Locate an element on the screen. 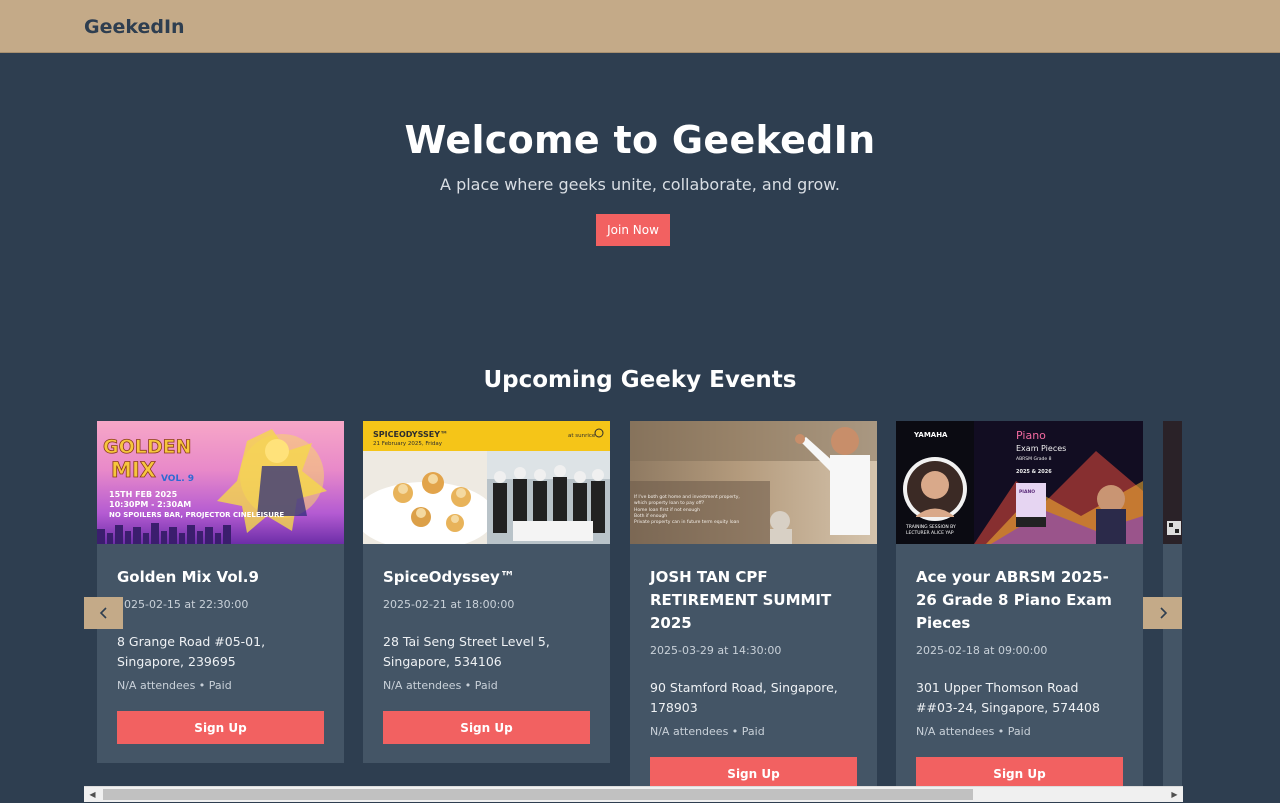 The height and width of the screenshot is (803, 1280). carousel-prev-button is located at coordinates (103, 613).